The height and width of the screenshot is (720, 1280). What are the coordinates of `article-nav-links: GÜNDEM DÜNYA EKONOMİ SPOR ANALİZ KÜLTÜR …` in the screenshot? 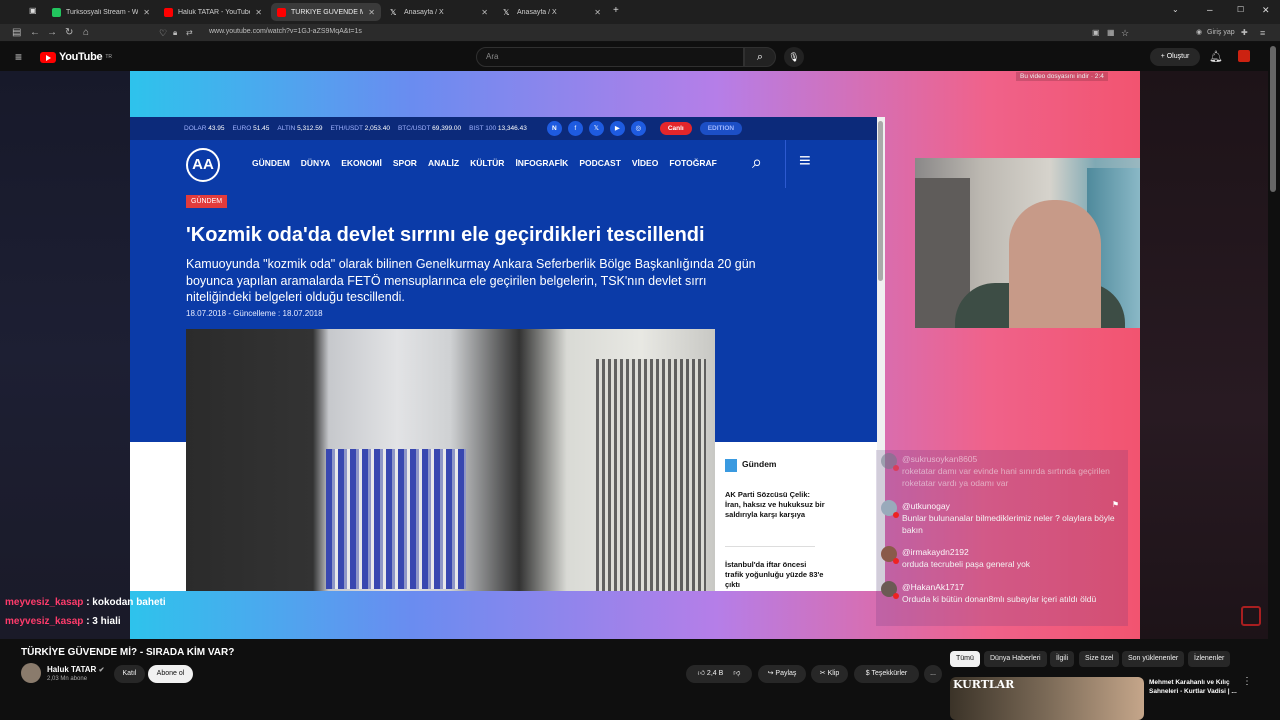 It's located at (484, 163).